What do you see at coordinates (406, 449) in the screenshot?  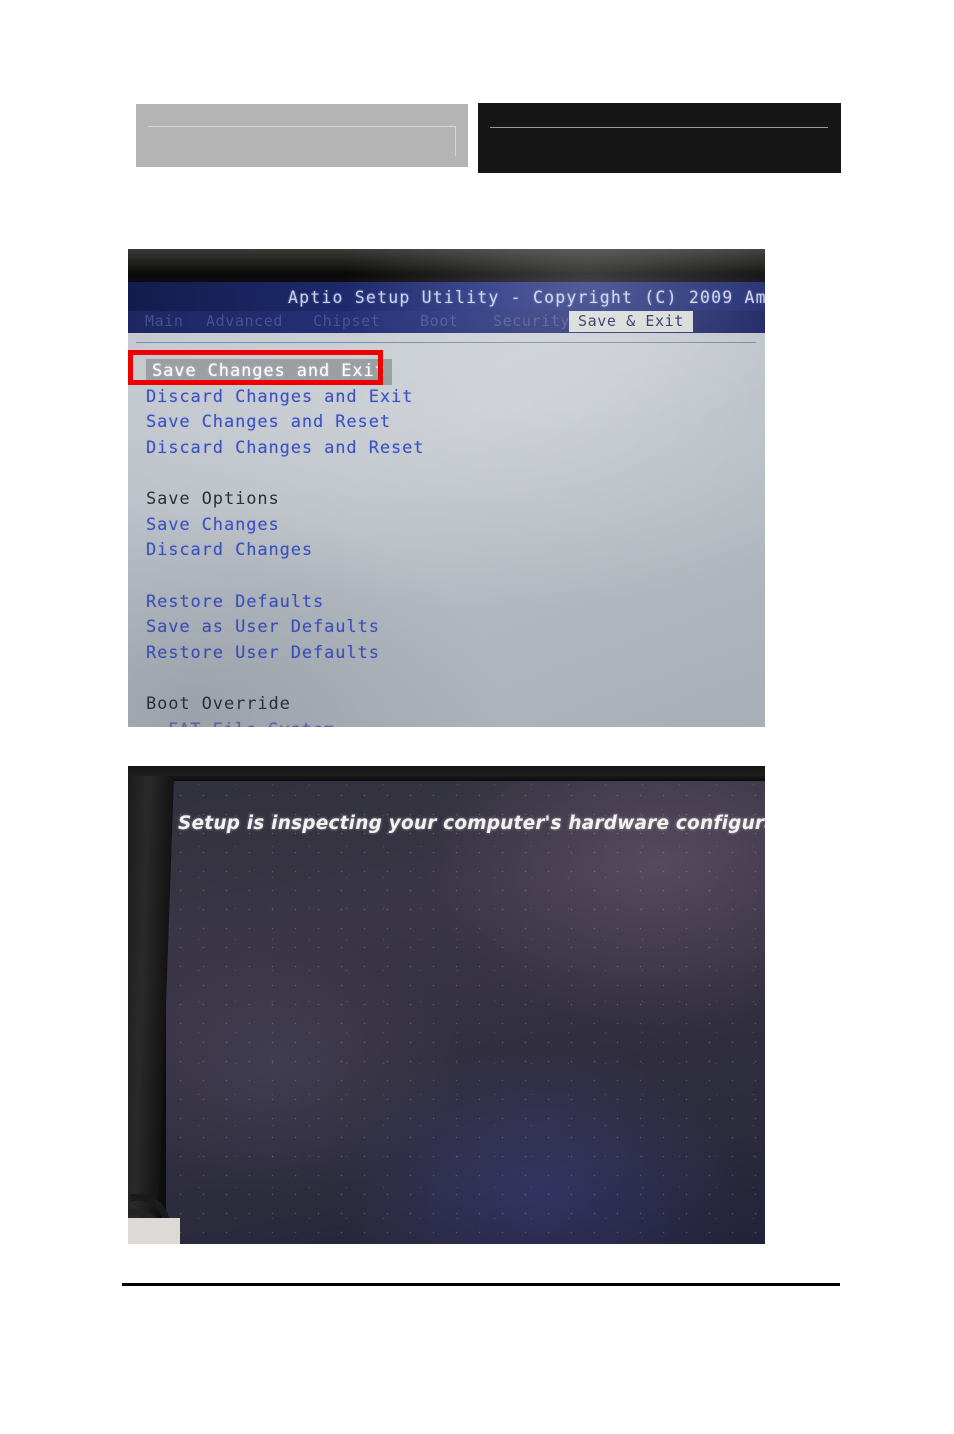 I see `menu-item-discard-changes-and-reset: Discard Changes and Reset` at bounding box center [406, 449].